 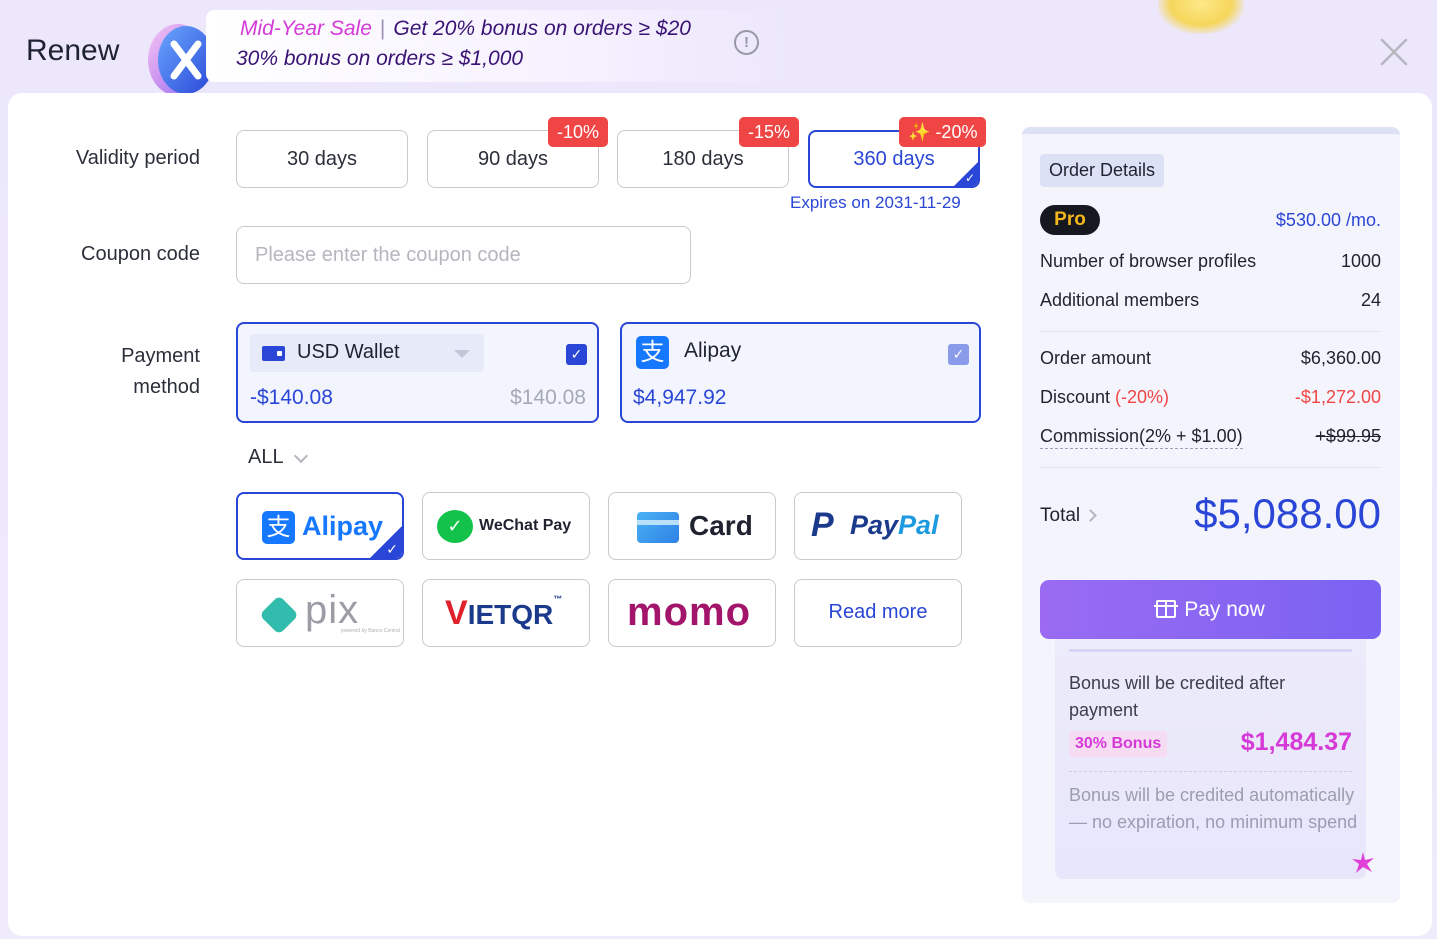 What do you see at coordinates (769, 132) in the screenshot?
I see `discount-badge-180: -15%` at bounding box center [769, 132].